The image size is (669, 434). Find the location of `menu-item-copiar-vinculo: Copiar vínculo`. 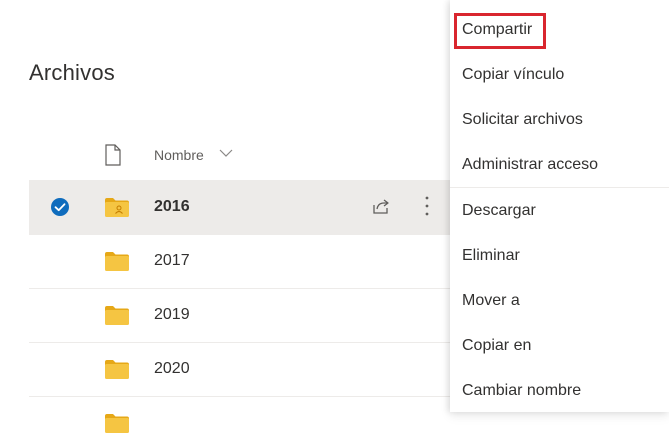

menu-item-copiar-vinculo: Copiar vínculo is located at coordinates (513, 75).